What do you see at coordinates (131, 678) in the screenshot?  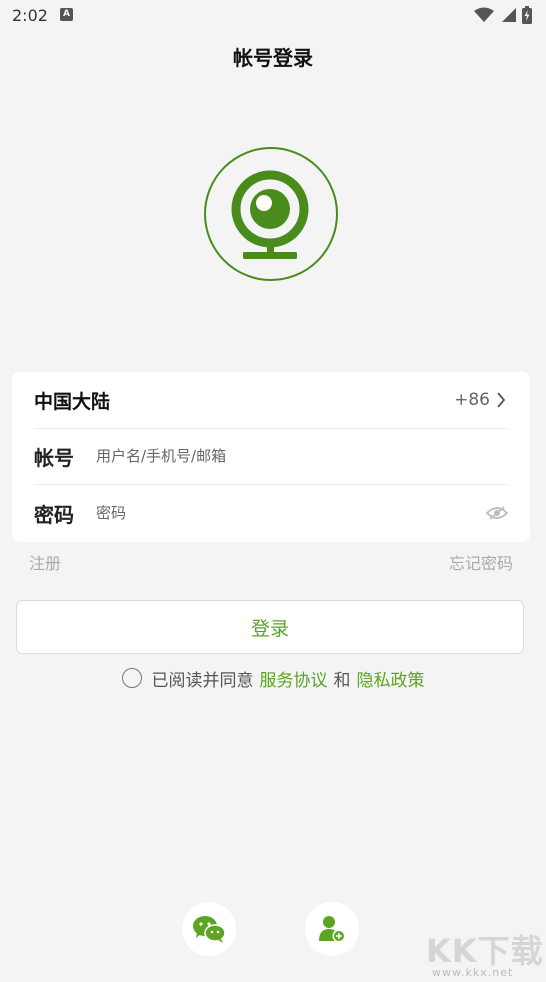 I see `agreement-checkbox` at bounding box center [131, 678].